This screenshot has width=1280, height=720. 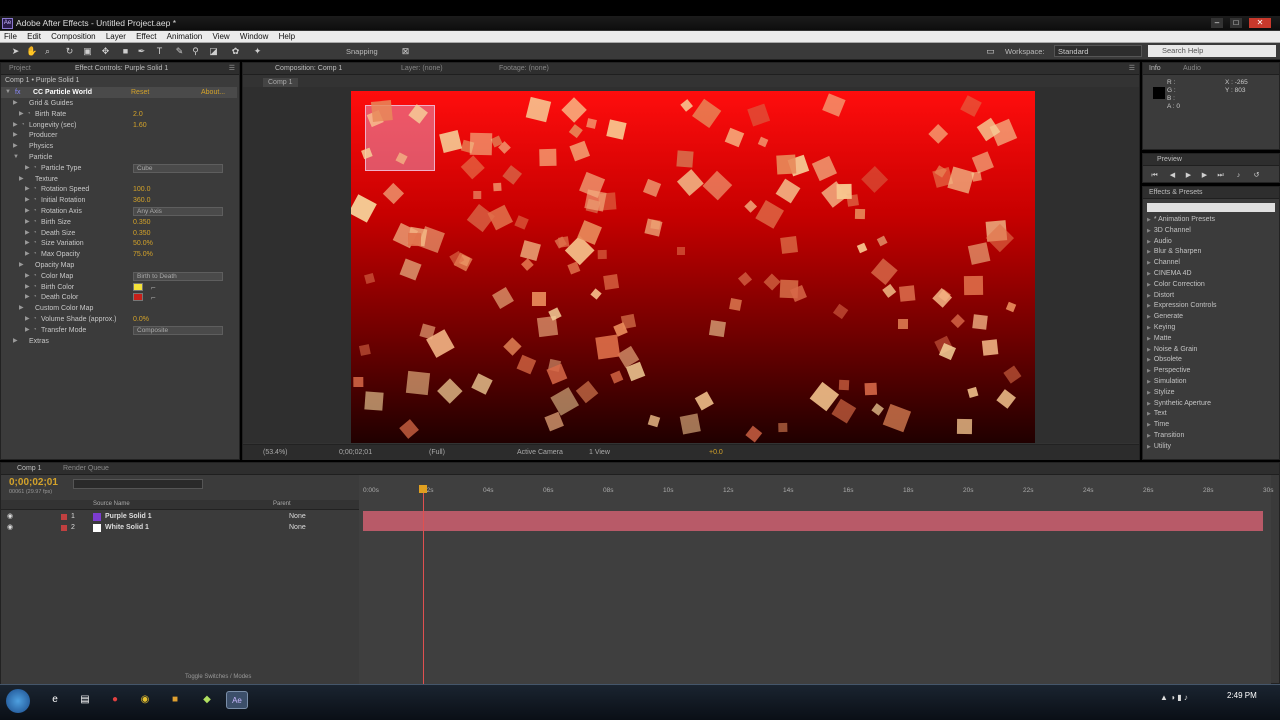 What do you see at coordinates (128, 517) in the screenshot?
I see `layer-source-name: Purple Solid 1` at bounding box center [128, 517].